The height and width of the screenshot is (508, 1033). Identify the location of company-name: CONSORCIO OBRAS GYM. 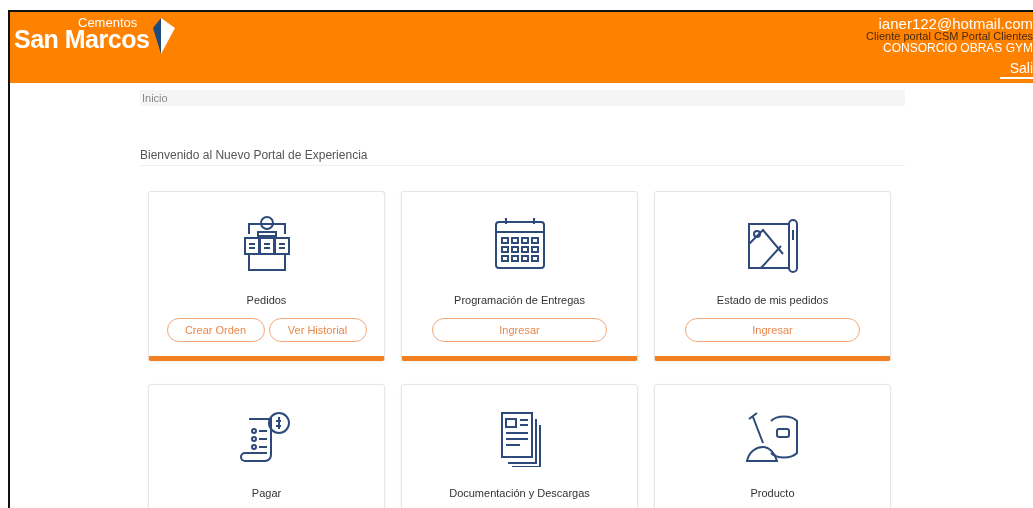
(957, 48).